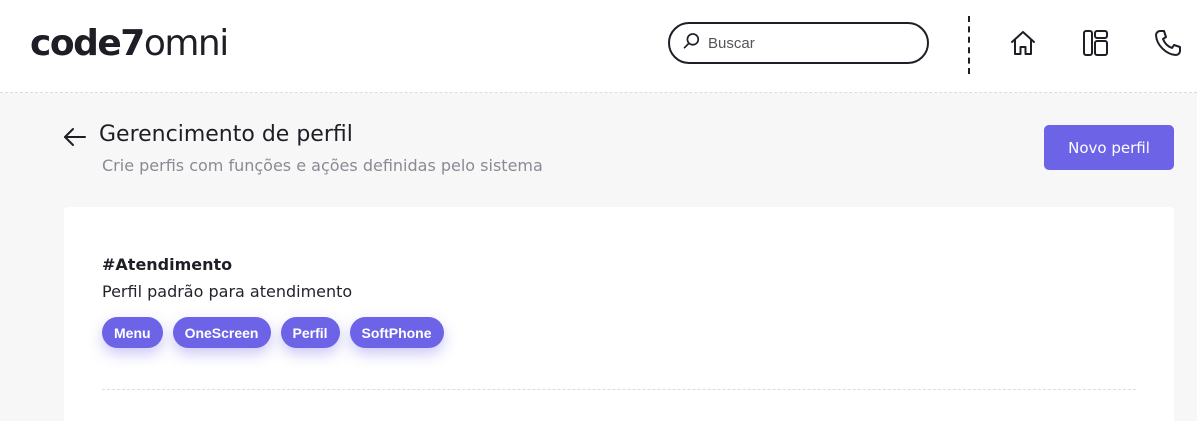 This screenshot has width=1197, height=421. What do you see at coordinates (1023, 43) in the screenshot?
I see `home-icon` at bounding box center [1023, 43].